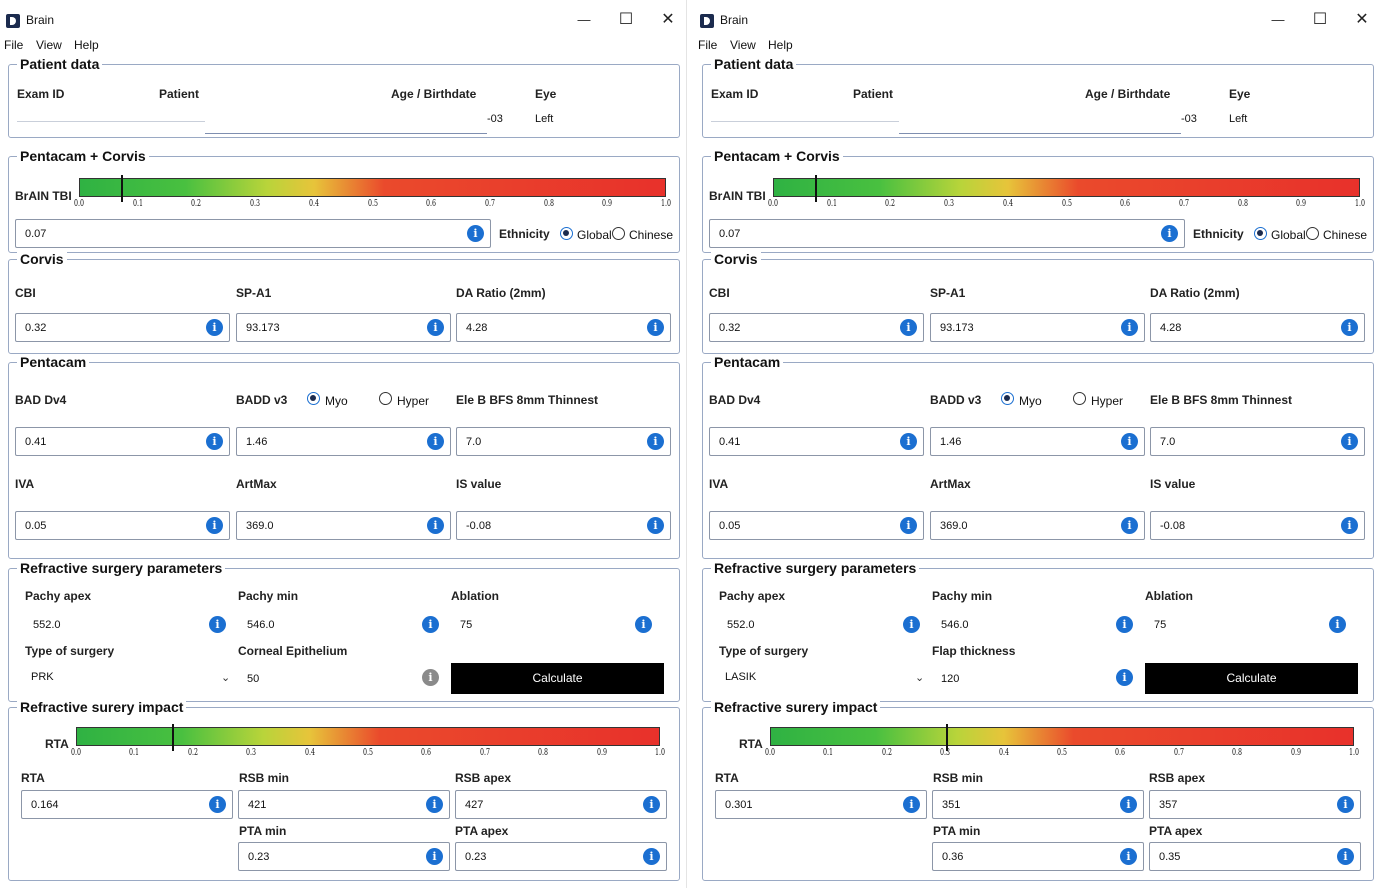  What do you see at coordinates (131, 679) in the screenshot?
I see `type-of-surgery-select: PRK ⌄` at bounding box center [131, 679].